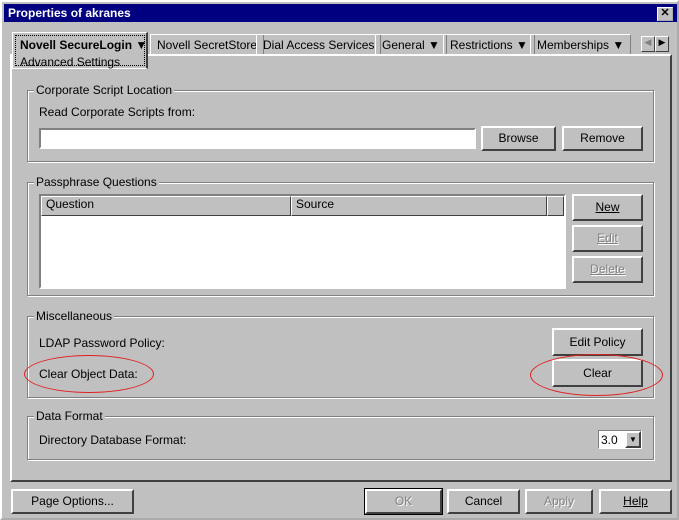 This screenshot has height=520, width=679. Describe the element at coordinates (69, 416) in the screenshot. I see `group-title: Data Format` at that location.